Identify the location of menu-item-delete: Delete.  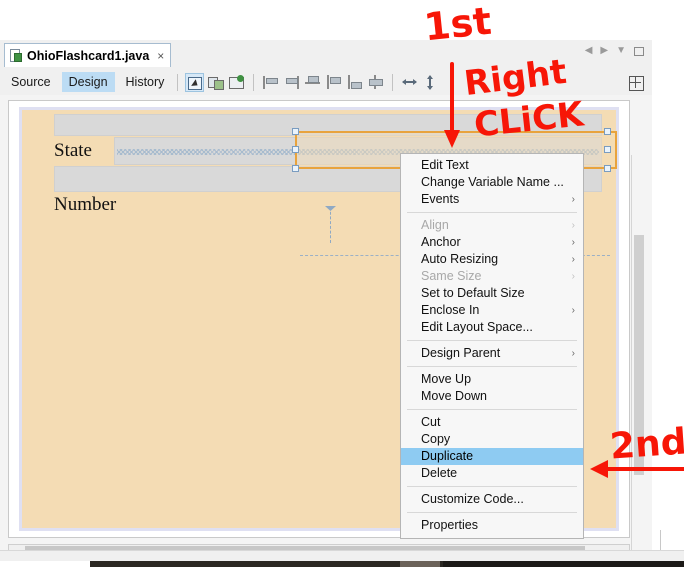
(492, 473).